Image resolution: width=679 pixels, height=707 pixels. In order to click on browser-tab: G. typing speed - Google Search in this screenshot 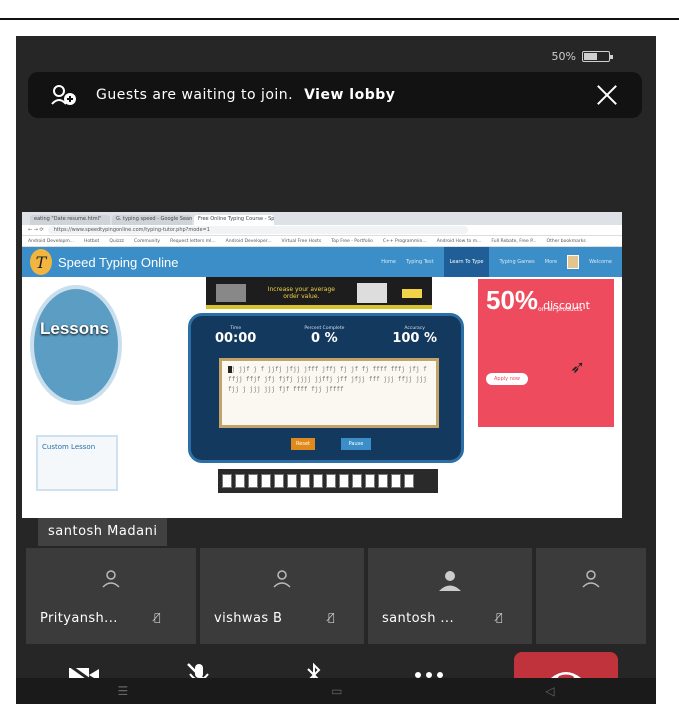, I will do `click(152, 220)`.